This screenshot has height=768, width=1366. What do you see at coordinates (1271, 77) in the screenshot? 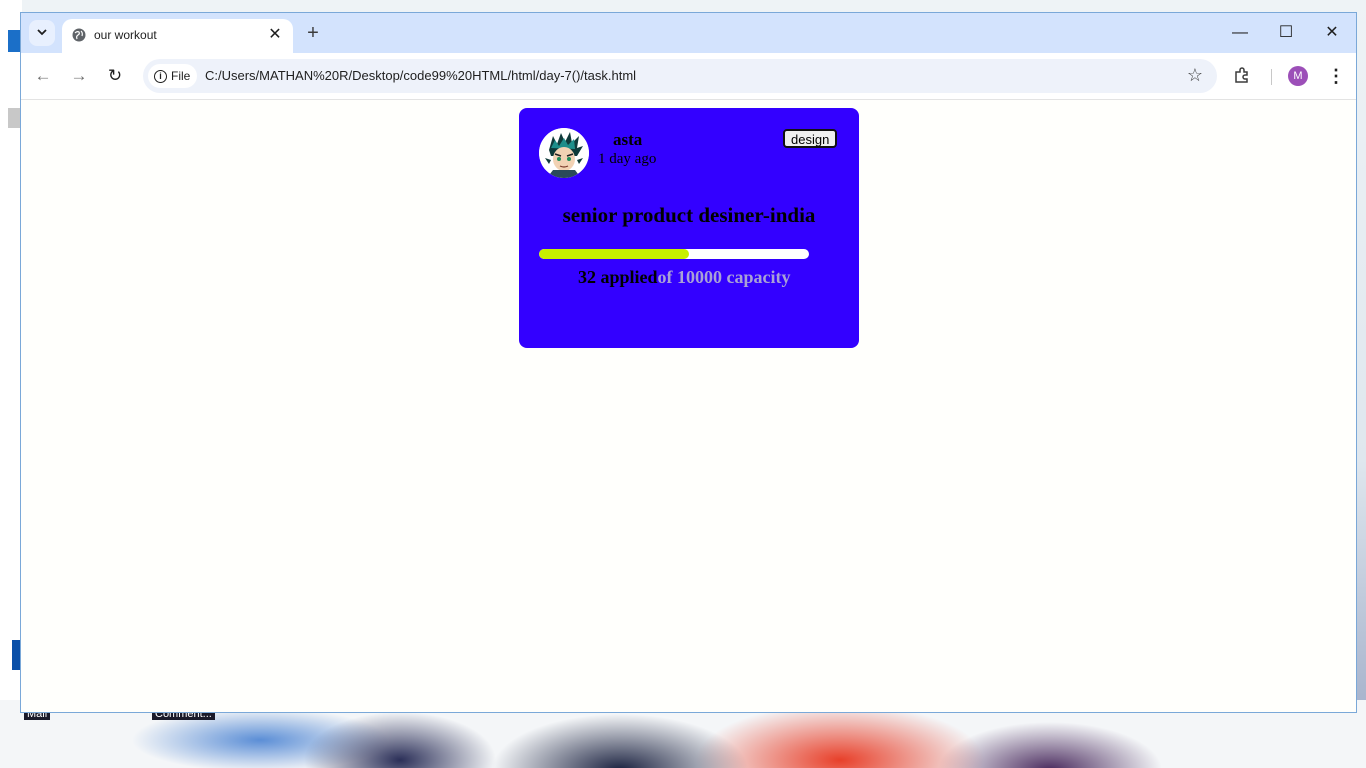
I see `toolbar-divider` at bounding box center [1271, 77].